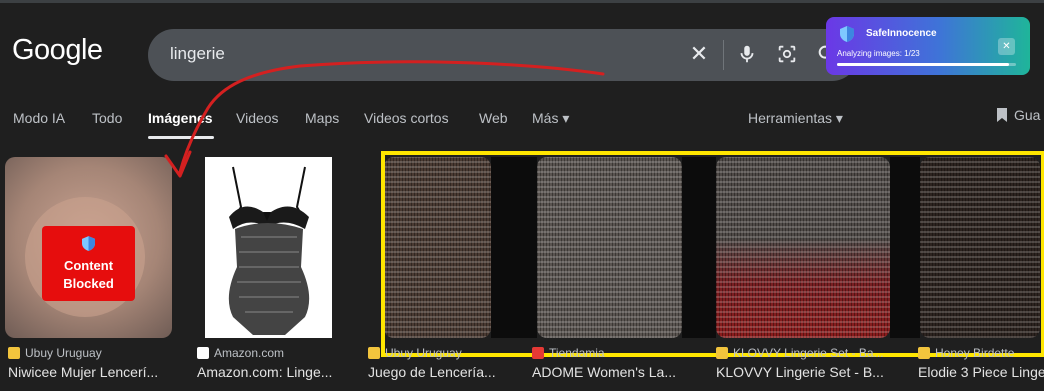 The image size is (1044, 391). I want to click on content-blocked-overlay: Content Blocked, so click(88, 263).